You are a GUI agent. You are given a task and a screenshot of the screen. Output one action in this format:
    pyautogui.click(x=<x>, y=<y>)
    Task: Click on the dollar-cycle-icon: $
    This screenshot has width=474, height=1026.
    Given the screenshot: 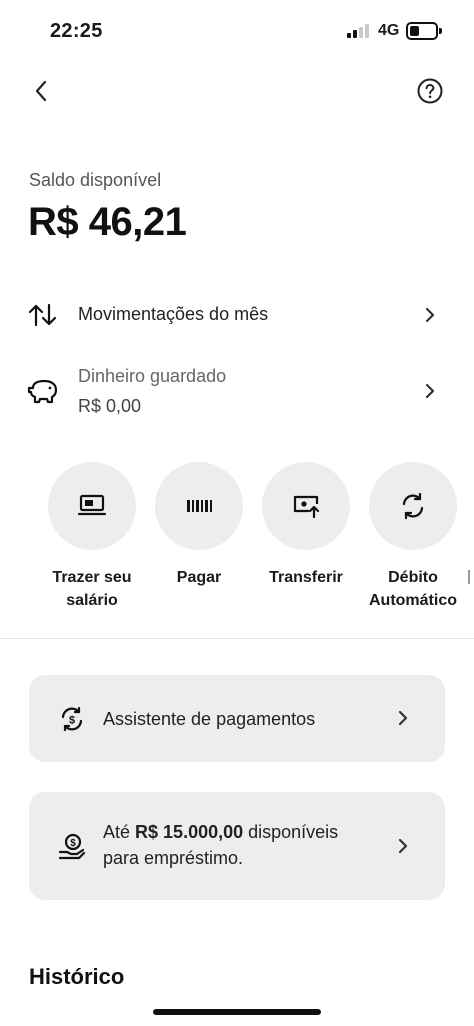 What is the action you would take?
    pyautogui.click(x=72, y=719)
    